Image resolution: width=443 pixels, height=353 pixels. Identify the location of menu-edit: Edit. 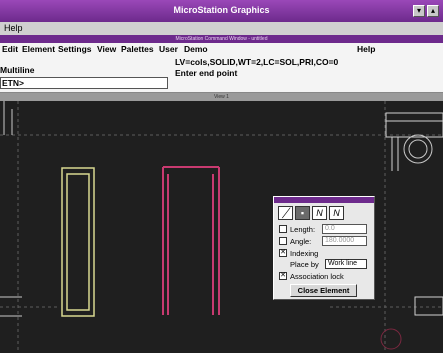
(10, 49).